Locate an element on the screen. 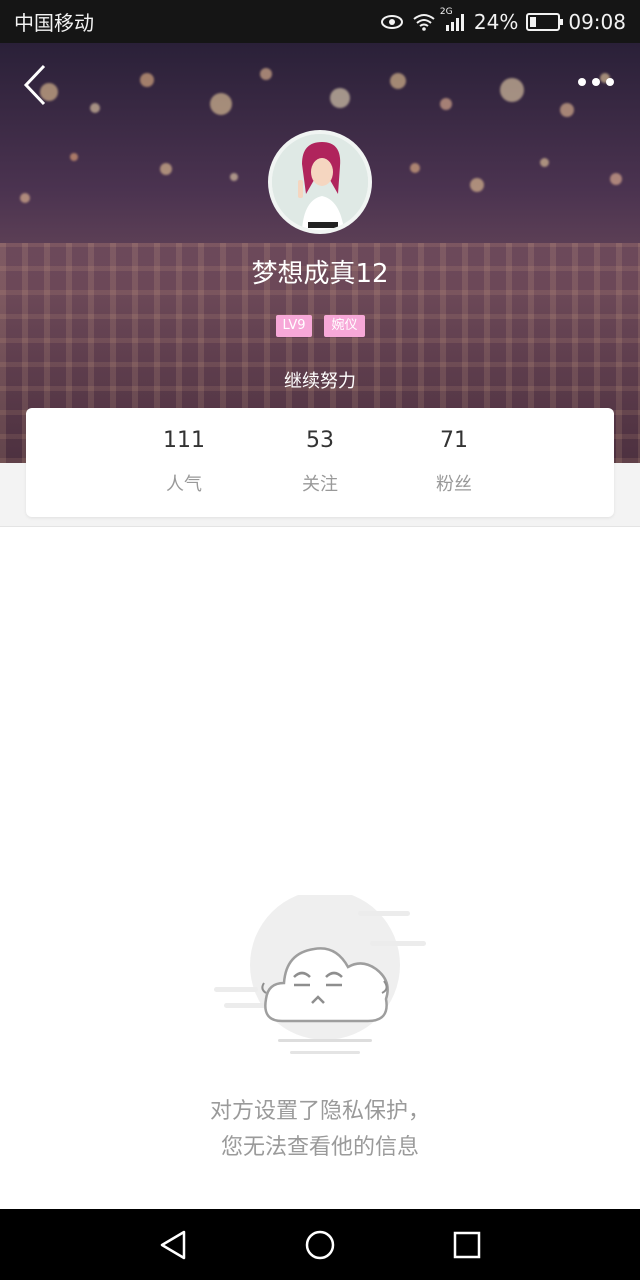 The image size is (640, 1280). status-icons: 2G 24% 09:08 is located at coordinates (503, 20).